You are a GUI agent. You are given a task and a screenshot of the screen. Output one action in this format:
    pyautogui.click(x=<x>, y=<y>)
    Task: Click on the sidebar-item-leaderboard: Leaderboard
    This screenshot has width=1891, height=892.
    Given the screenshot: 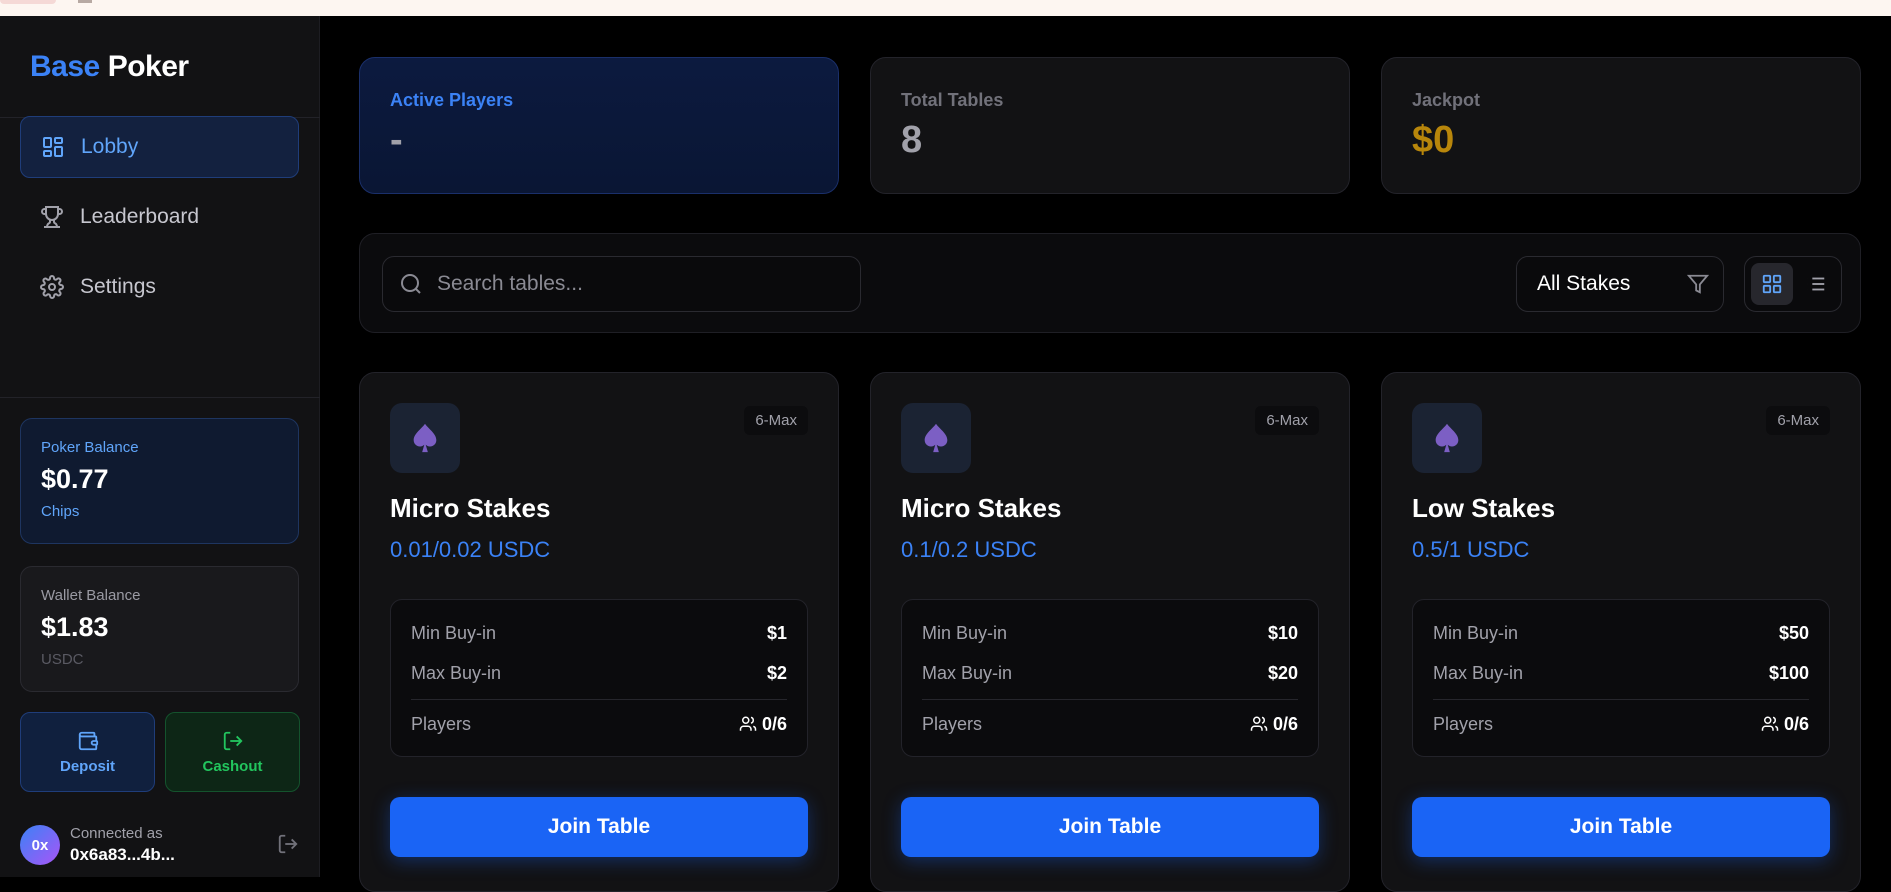 What is the action you would take?
    pyautogui.click(x=159, y=217)
    